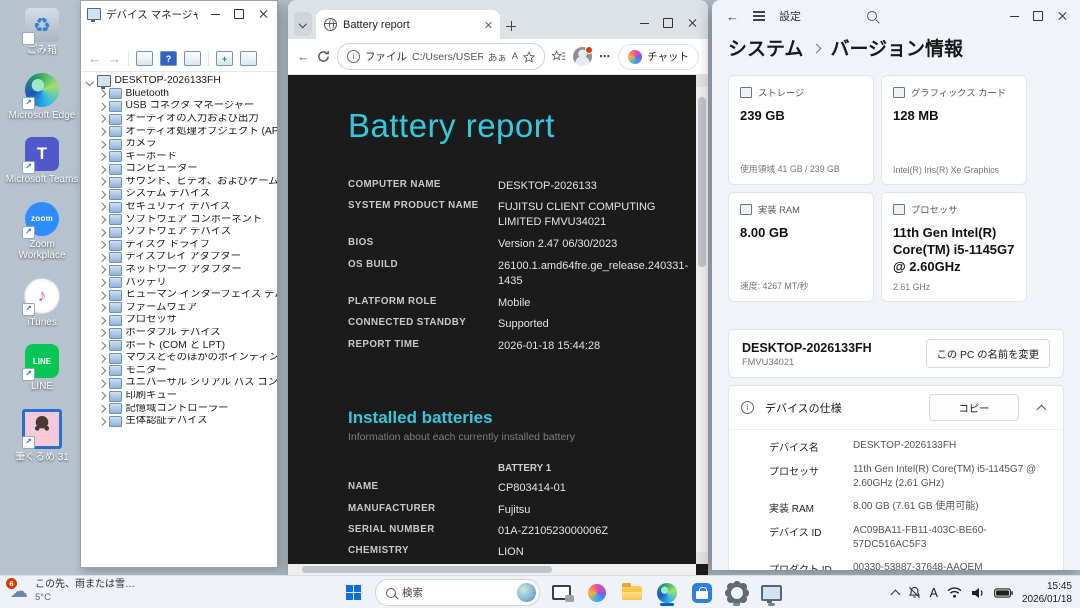 This screenshot has height=608, width=1080. What do you see at coordinates (181, 220) in the screenshot?
I see `tree-node: ソフトウェア コンポーネント` at bounding box center [181, 220].